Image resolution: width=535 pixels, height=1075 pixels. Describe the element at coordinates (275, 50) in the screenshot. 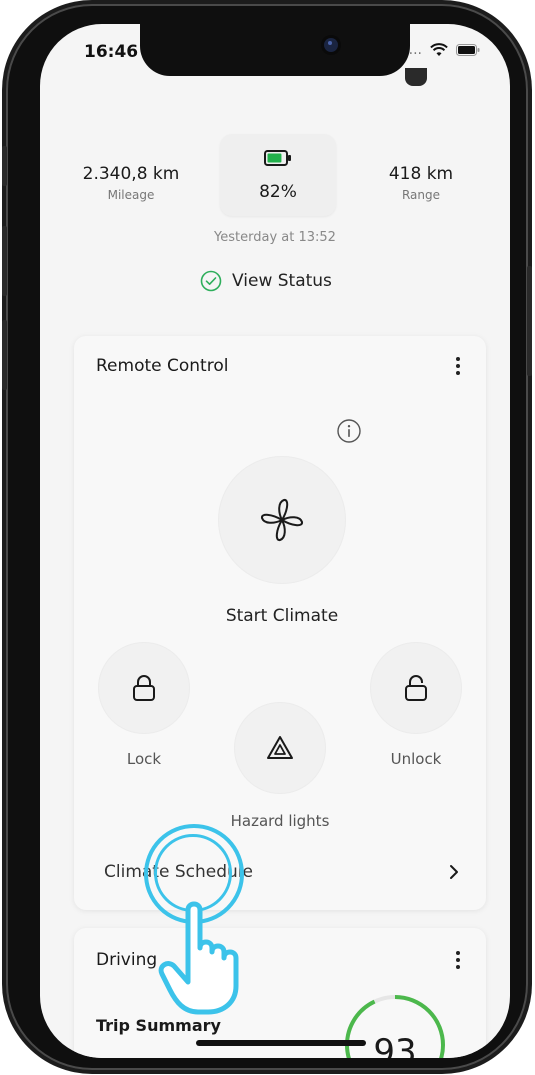

I see `notch` at that location.